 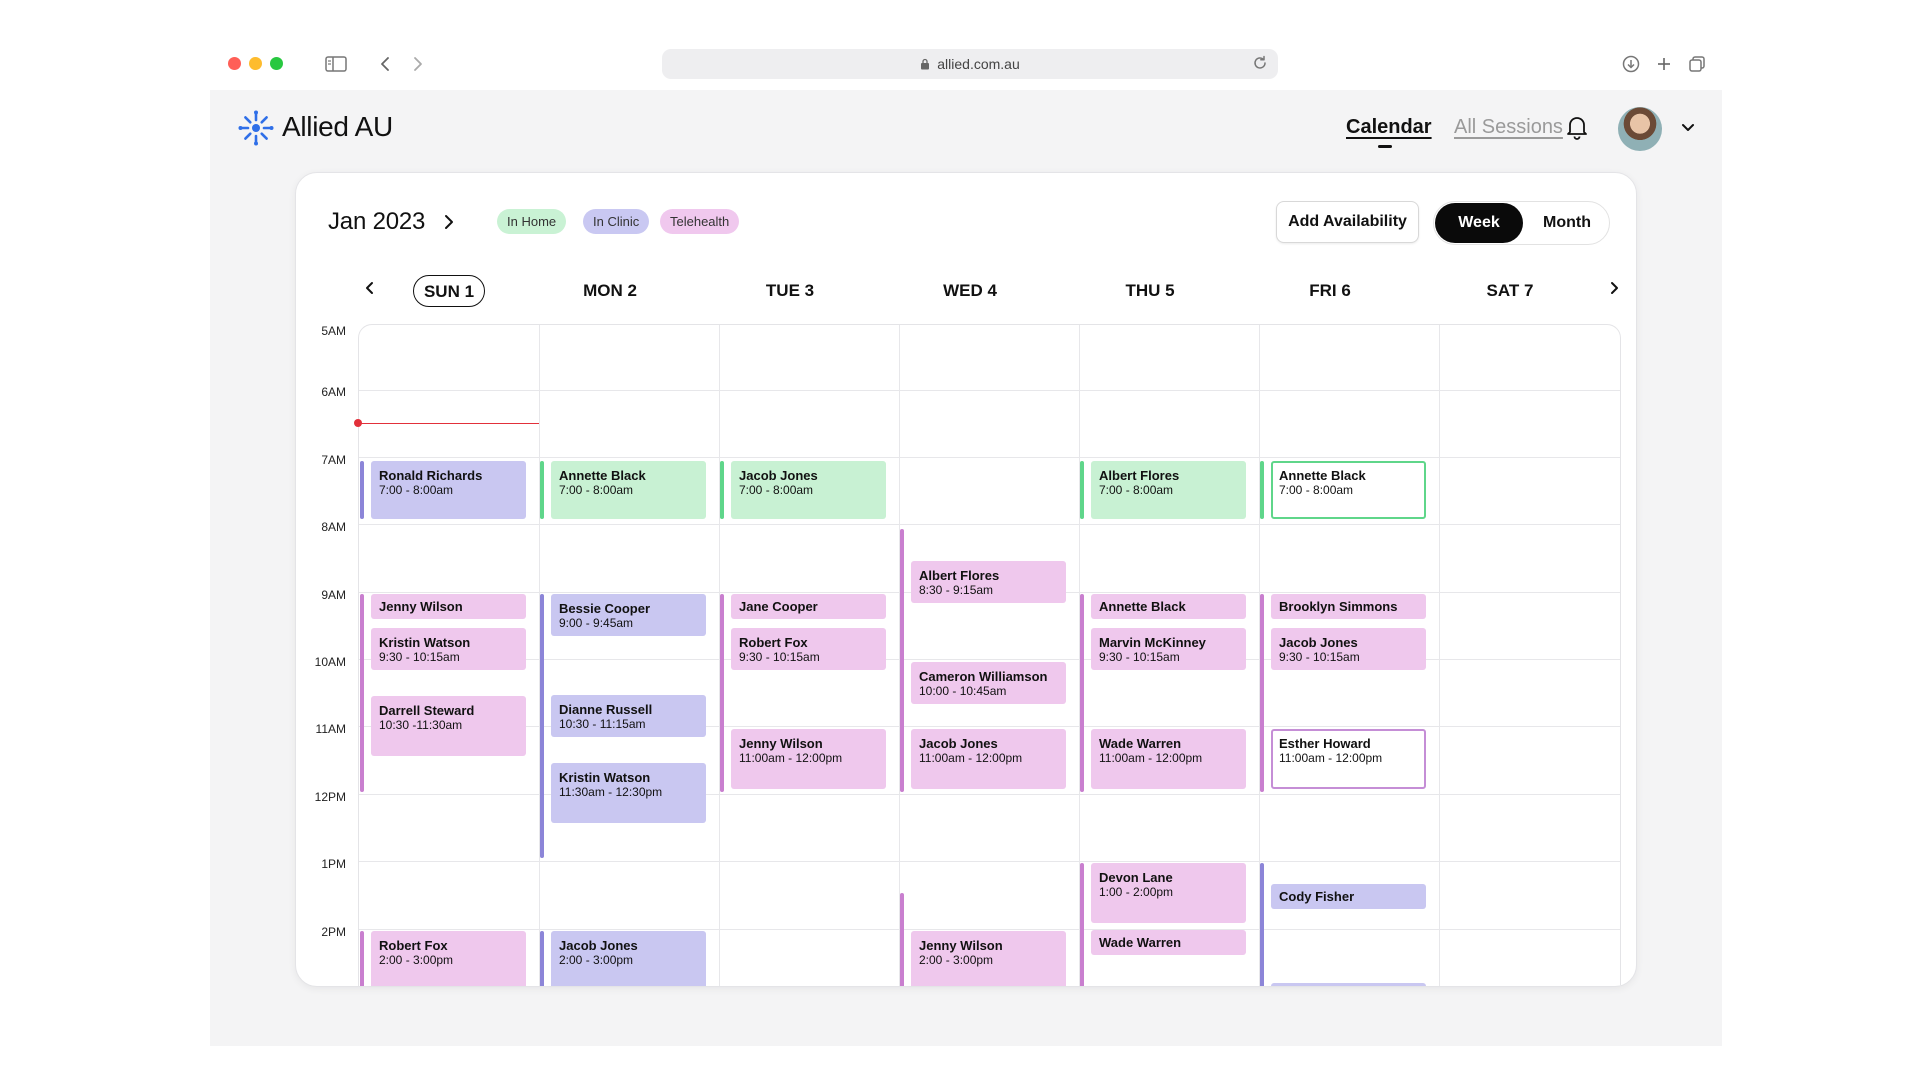 I want to click on event-card: Jane Cooper, so click(x=808, y=606).